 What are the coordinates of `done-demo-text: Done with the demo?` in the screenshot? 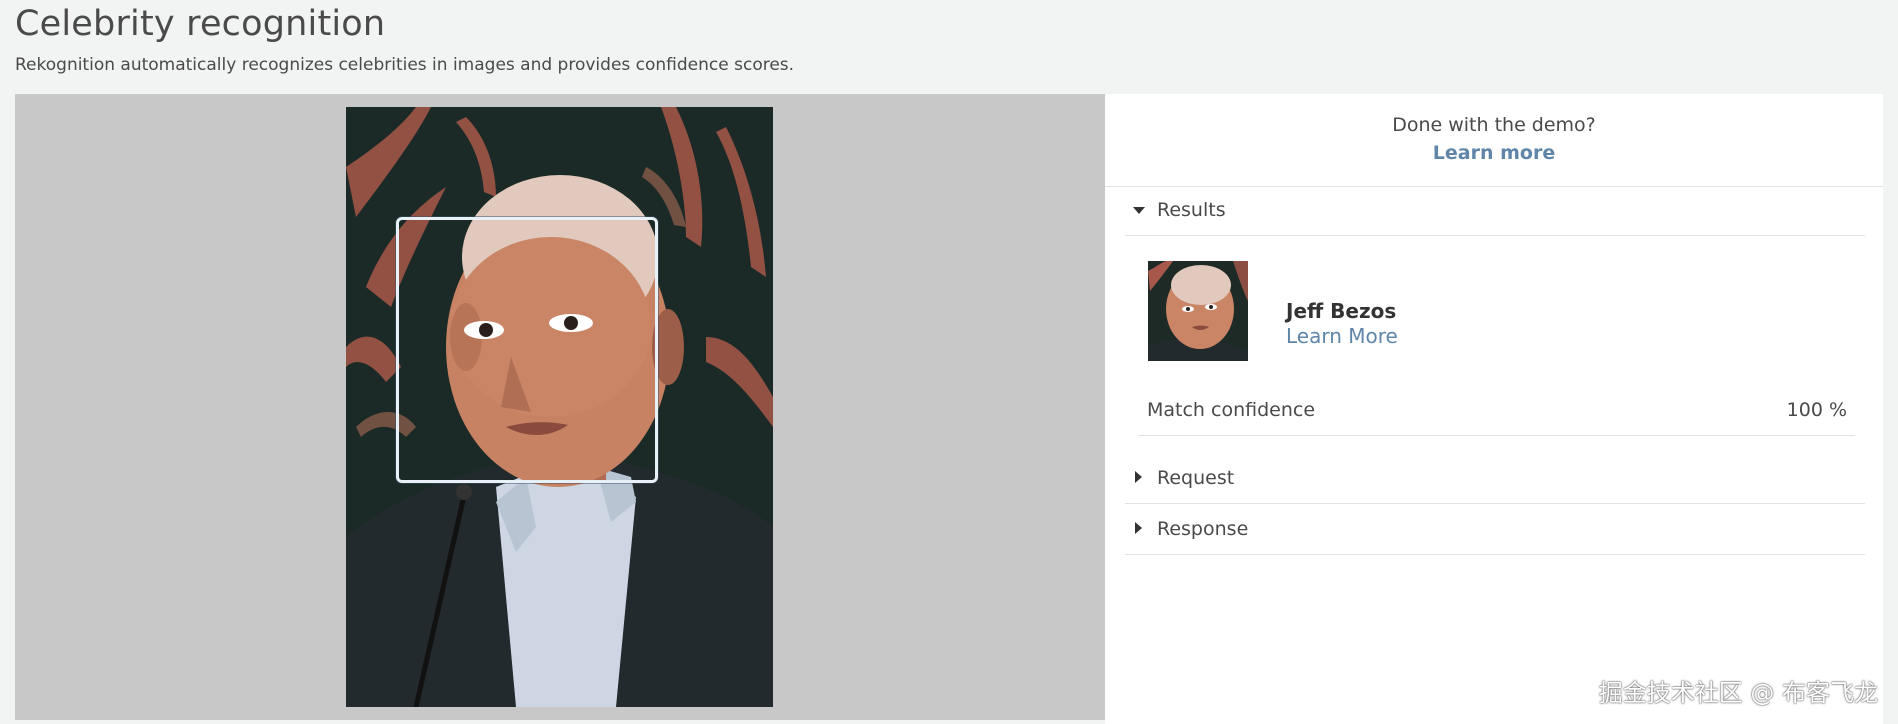 It's located at (1494, 125).